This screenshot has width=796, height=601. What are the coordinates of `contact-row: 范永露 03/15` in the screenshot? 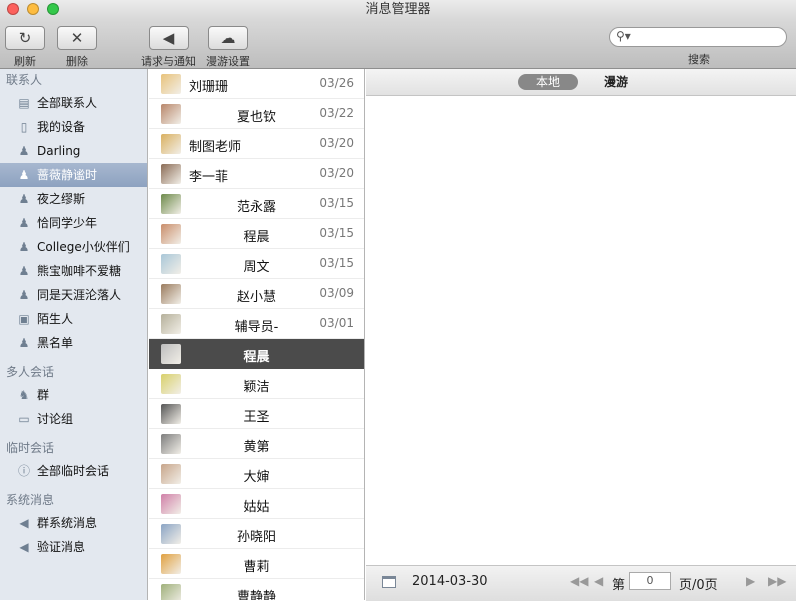 It's located at (256, 204).